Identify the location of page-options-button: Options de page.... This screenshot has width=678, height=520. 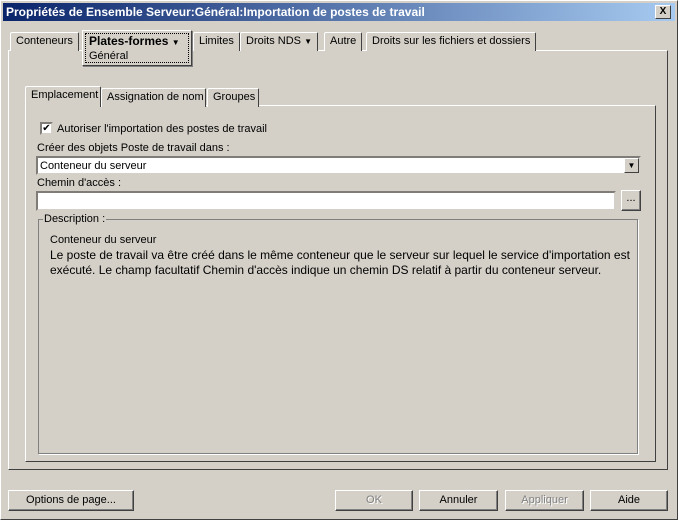
(71, 500).